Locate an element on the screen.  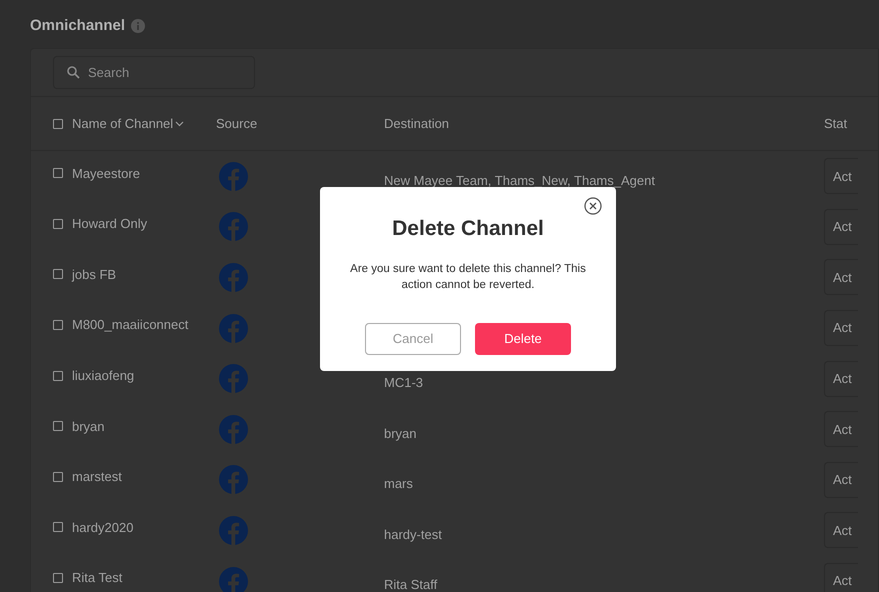
channel-name: liuxiaofeng is located at coordinates (103, 375).